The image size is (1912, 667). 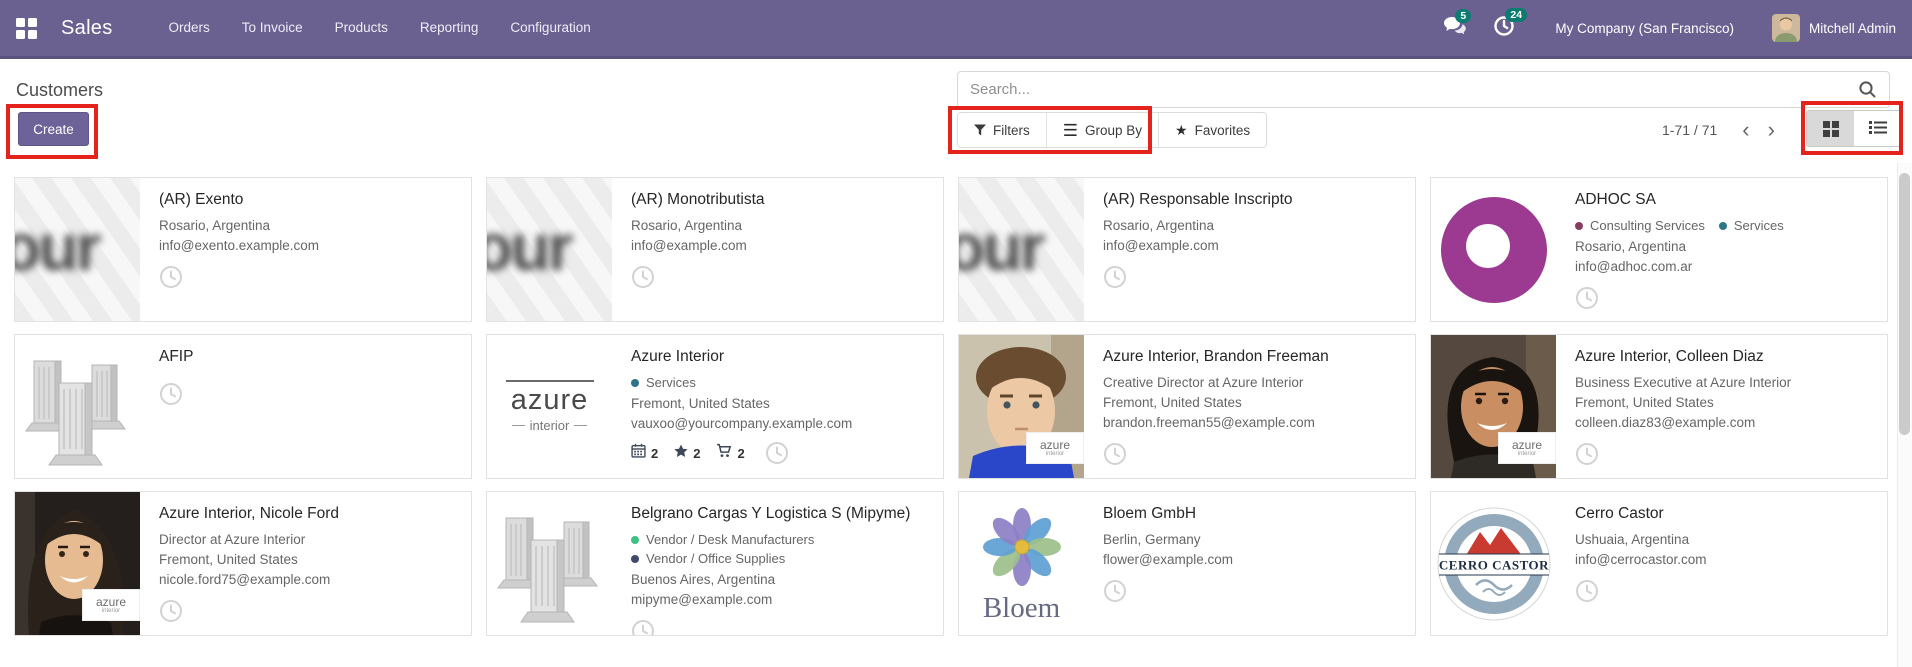 I want to click on customer-name: ADHOC SA, so click(x=1615, y=199).